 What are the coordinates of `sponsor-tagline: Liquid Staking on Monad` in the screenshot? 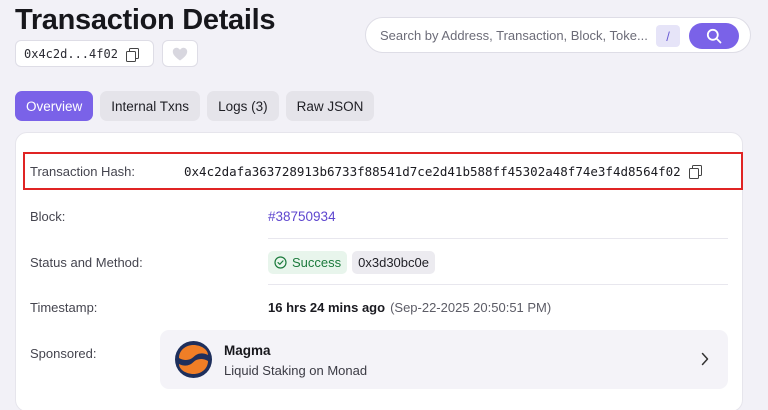 It's located at (296, 370).